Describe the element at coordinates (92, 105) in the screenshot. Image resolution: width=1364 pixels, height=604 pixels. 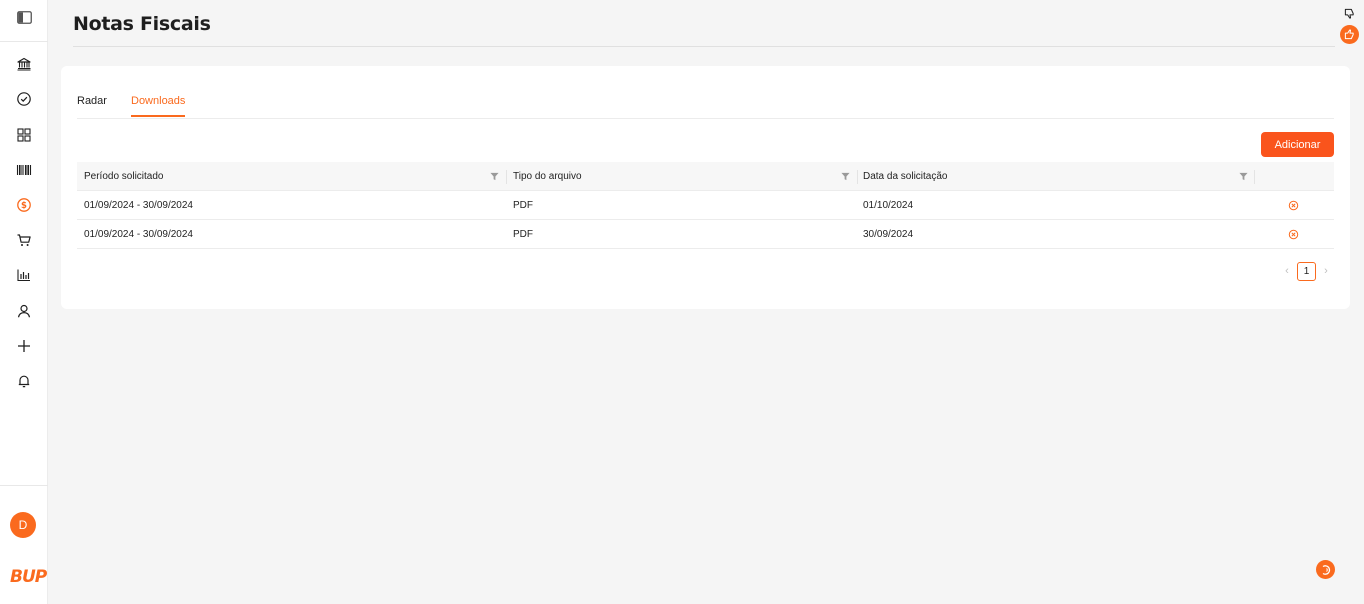
I see `tab-radar: Radar` at that location.